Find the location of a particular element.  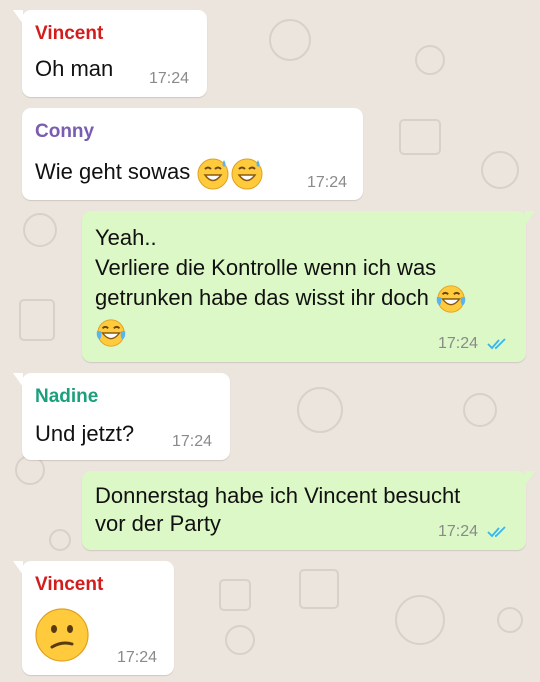

message-text: Oh man is located at coordinates (74, 68).